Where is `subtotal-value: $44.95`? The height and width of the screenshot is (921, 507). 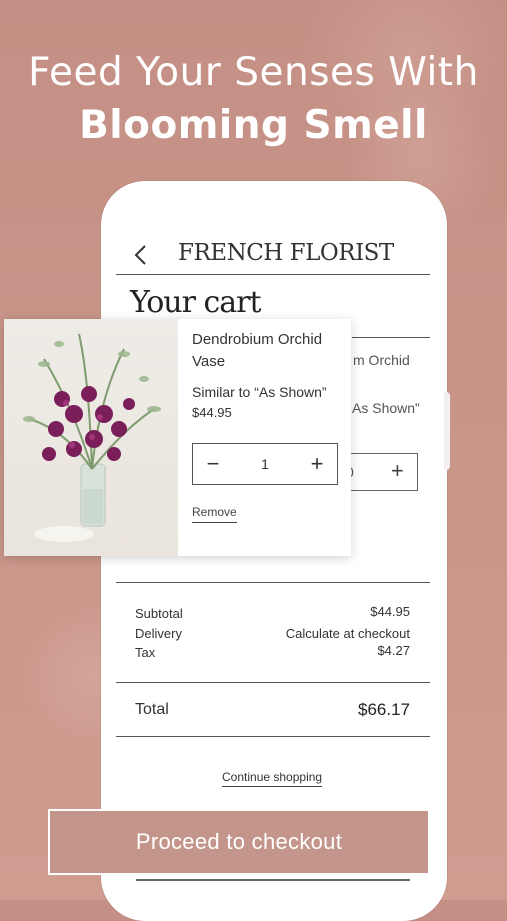
subtotal-value: $44.95 is located at coordinates (390, 611).